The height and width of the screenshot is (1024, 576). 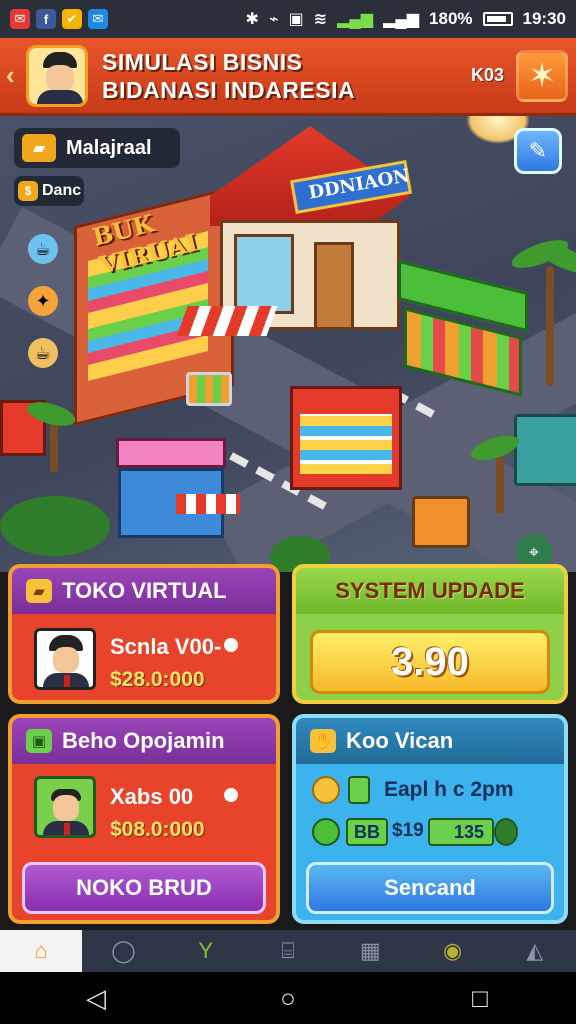 What do you see at coordinates (186, 493) in the screenshot?
I see `pink-shop` at bounding box center [186, 493].